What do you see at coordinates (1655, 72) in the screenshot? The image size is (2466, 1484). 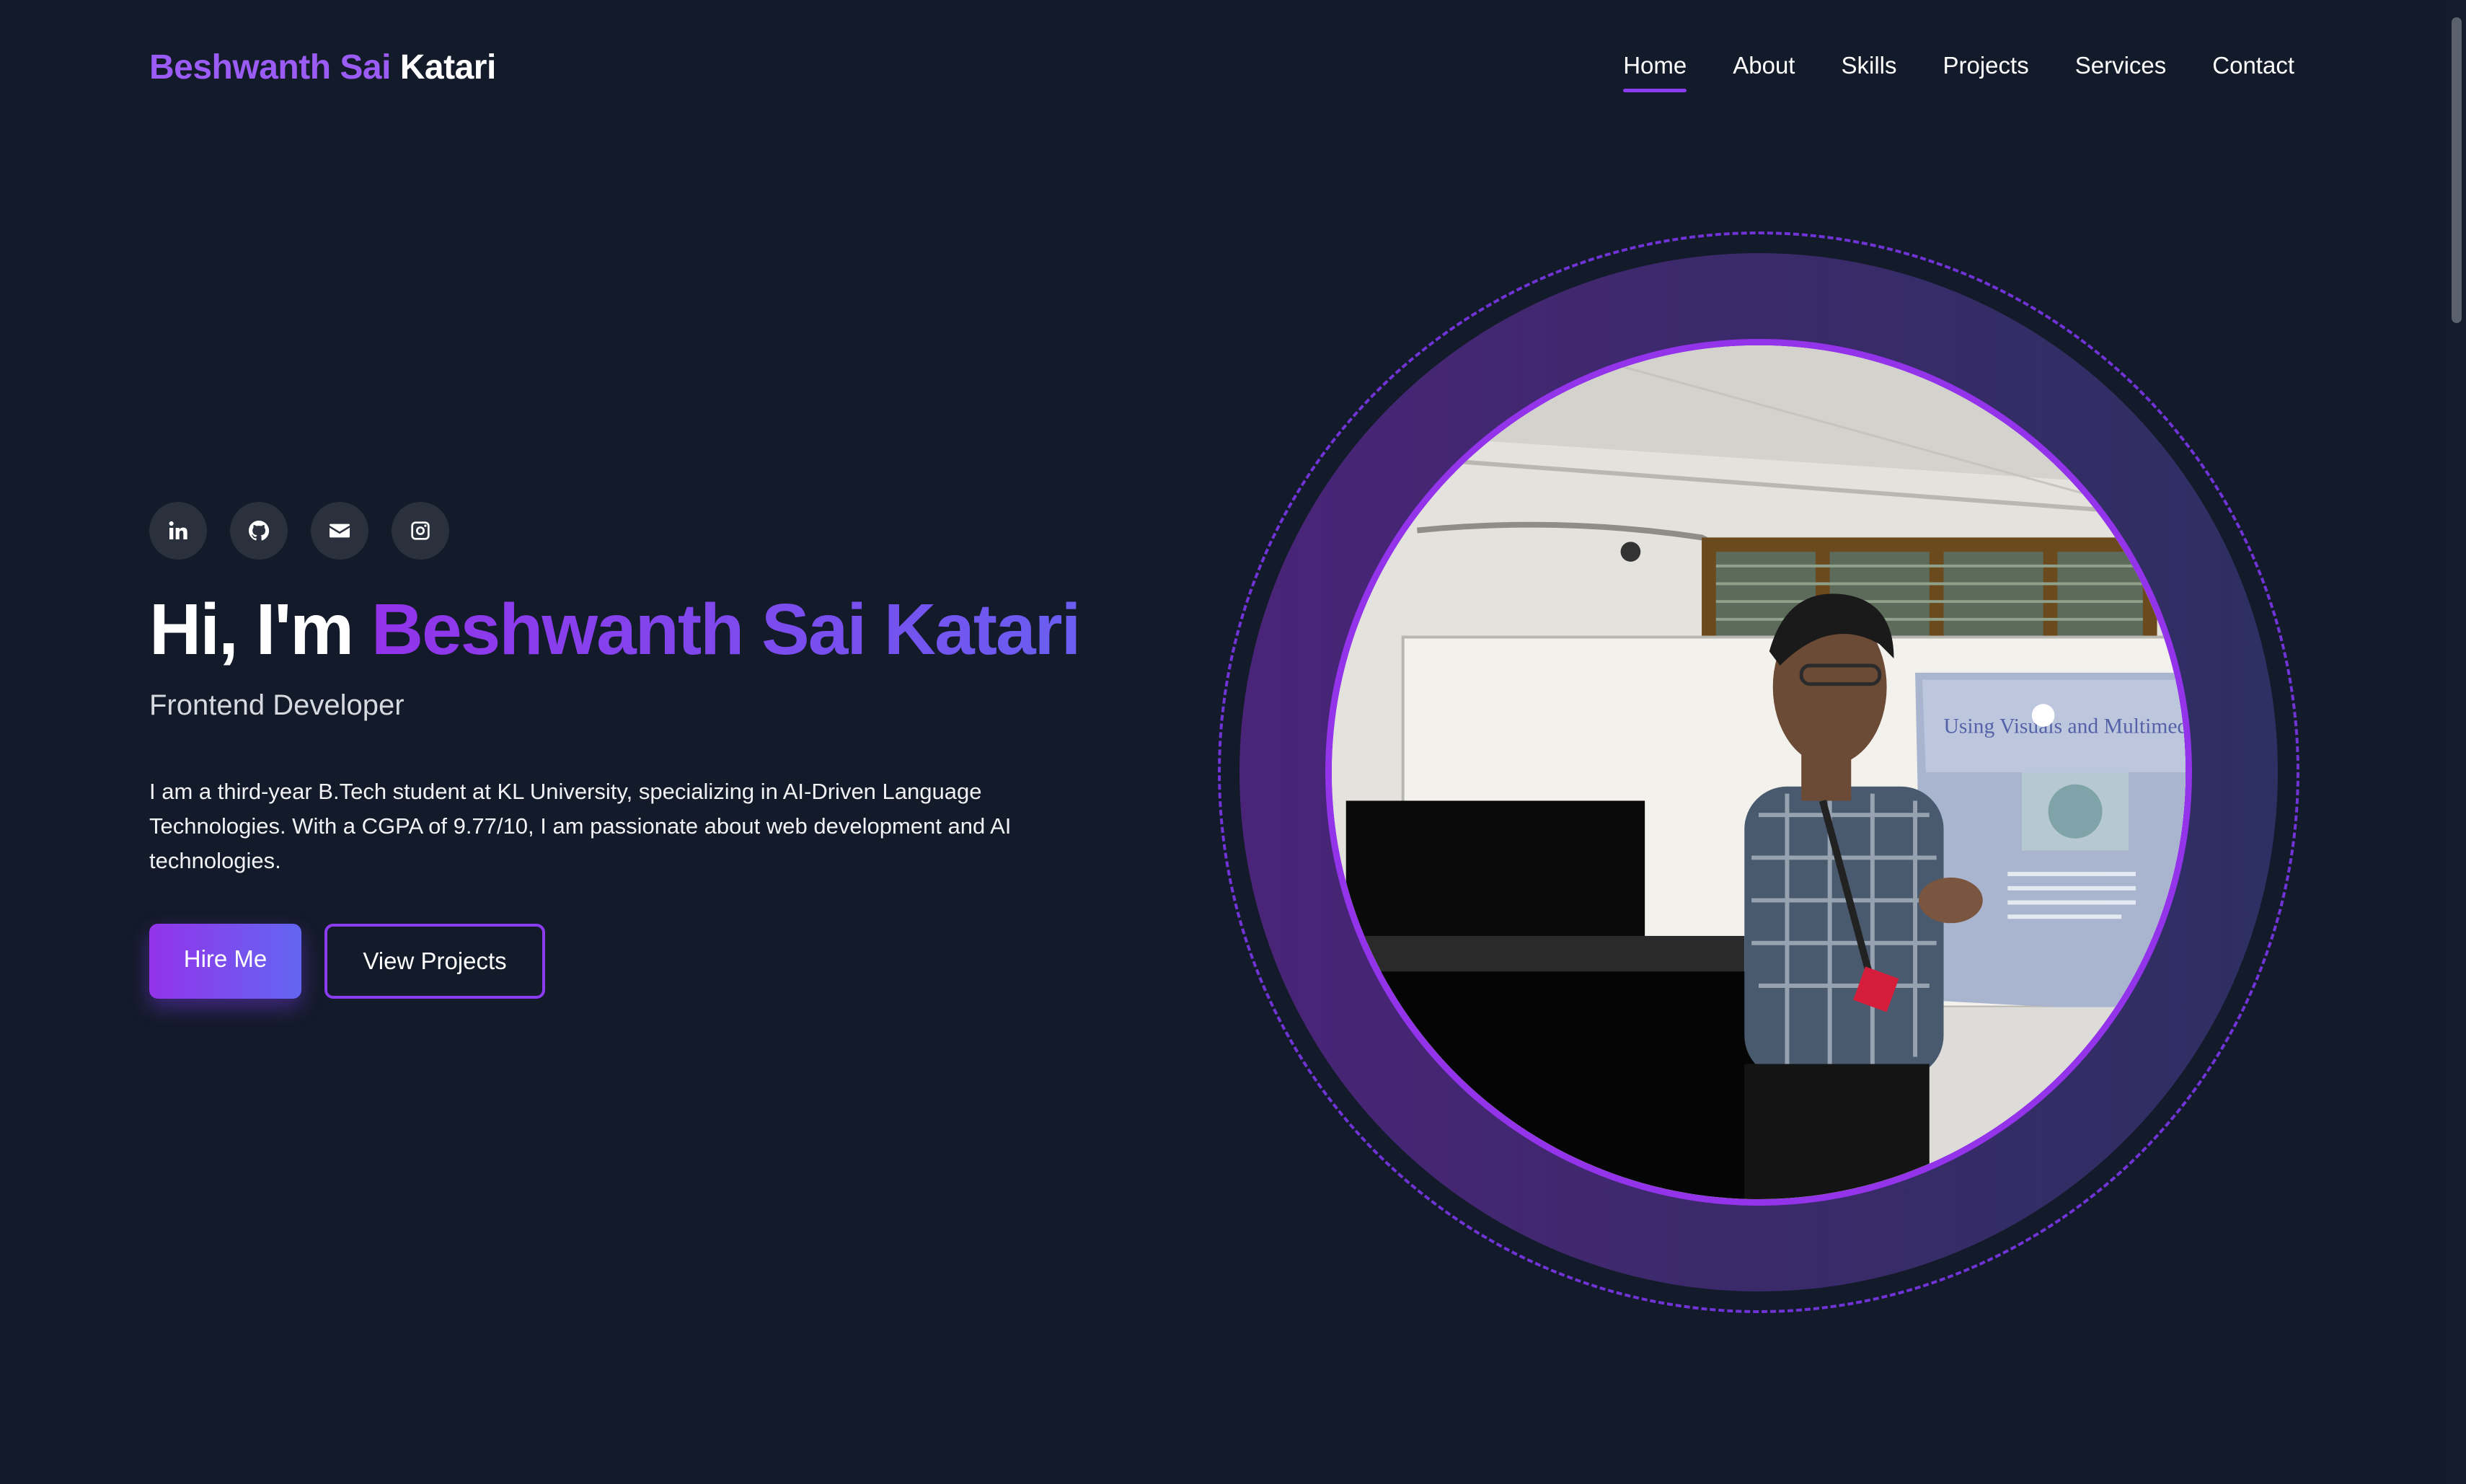 I see `nav-home: Home` at bounding box center [1655, 72].